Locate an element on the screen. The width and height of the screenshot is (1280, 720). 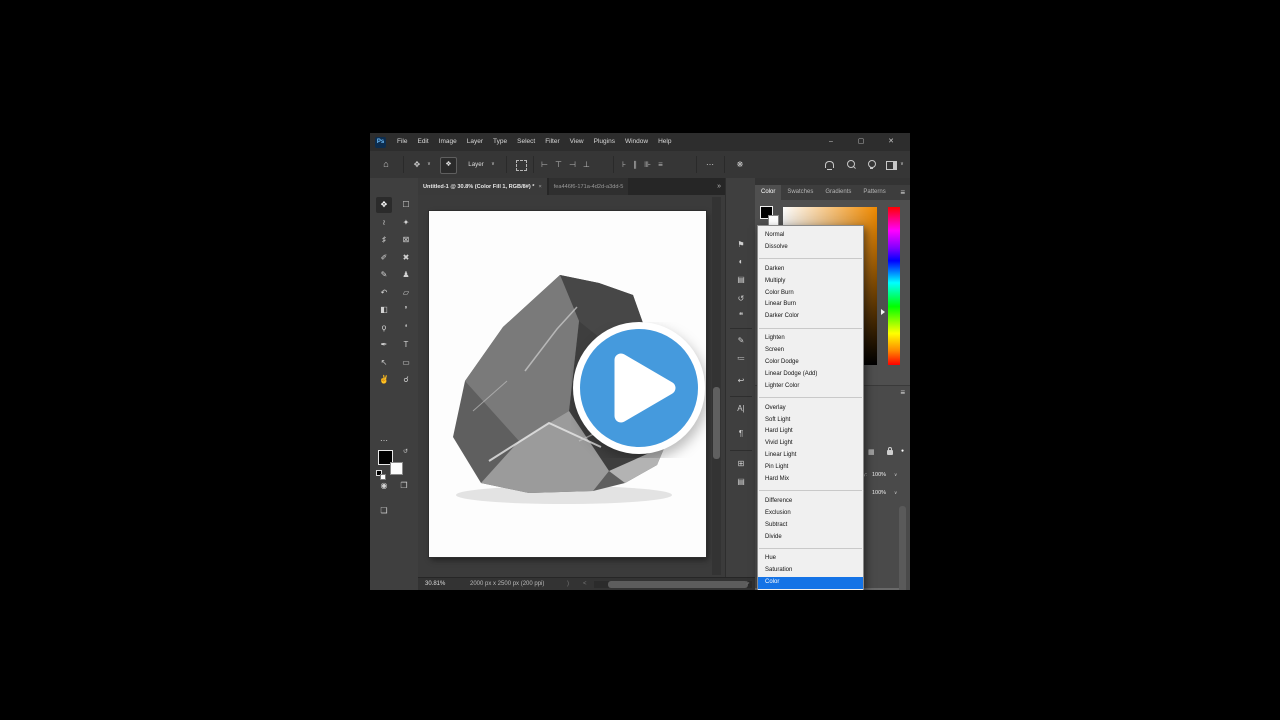
horizontal-scrollbar-thumb is located at coordinates (678, 584).